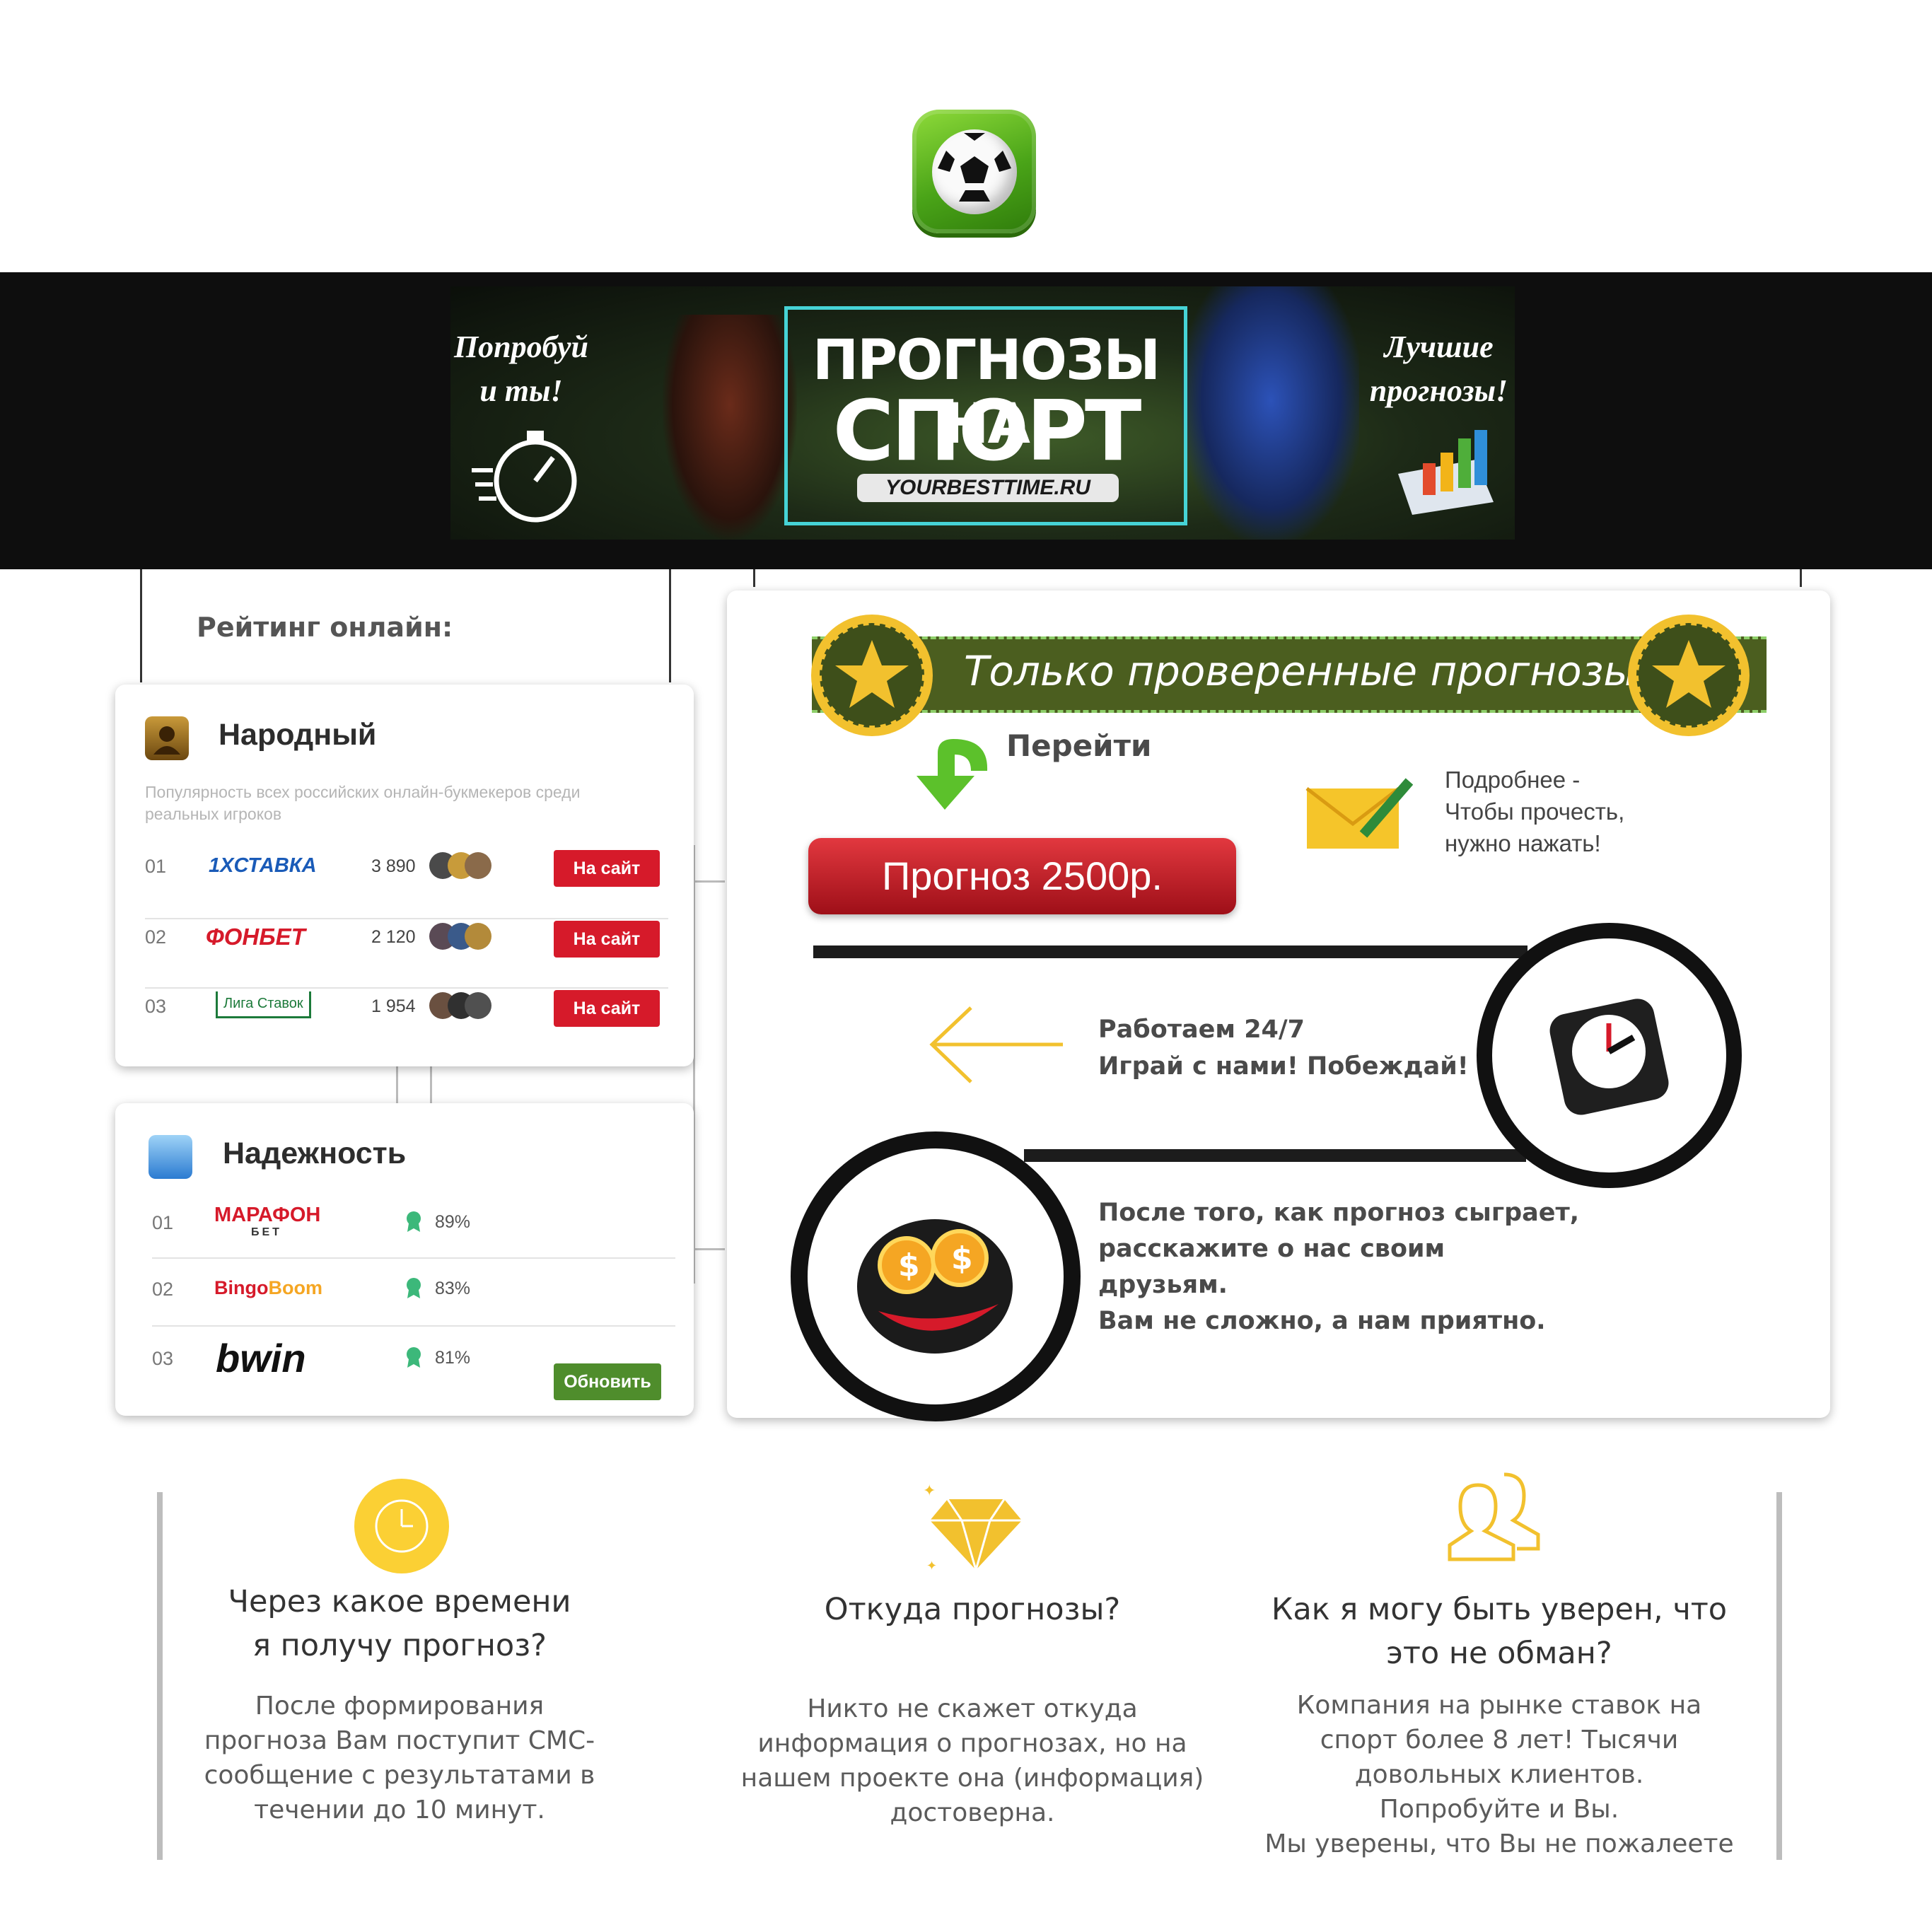 This screenshot has width=1932, height=1932. I want to click on banner-right-line1: Лучшие, so click(1439, 347).